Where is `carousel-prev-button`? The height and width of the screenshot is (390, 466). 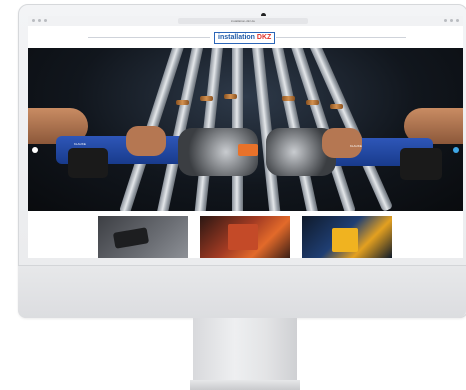 carousel-prev-button is located at coordinates (35, 150).